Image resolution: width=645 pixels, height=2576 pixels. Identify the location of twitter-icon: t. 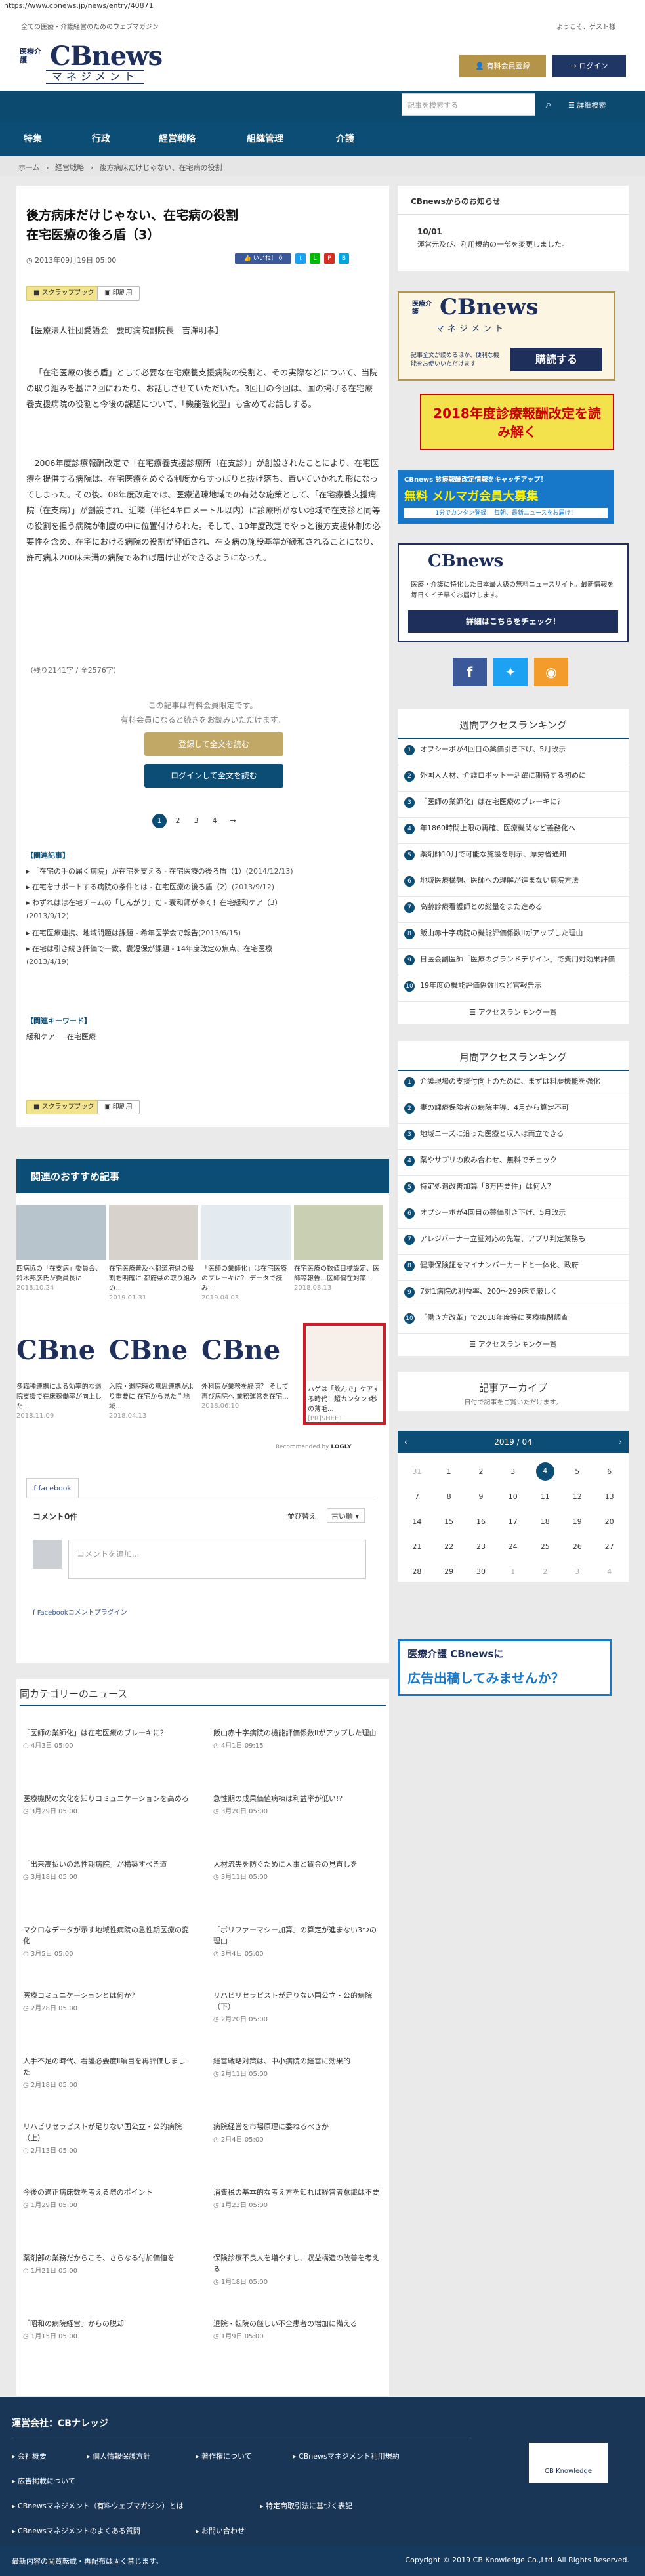
(300, 258).